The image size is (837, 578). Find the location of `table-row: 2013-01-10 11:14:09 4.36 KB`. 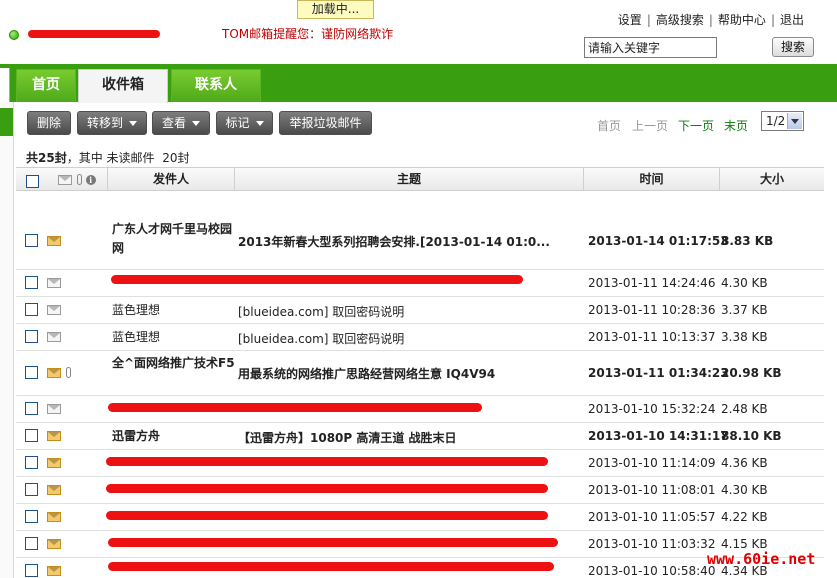

table-row: 2013-01-10 11:14:09 4.36 KB is located at coordinates (420, 463).